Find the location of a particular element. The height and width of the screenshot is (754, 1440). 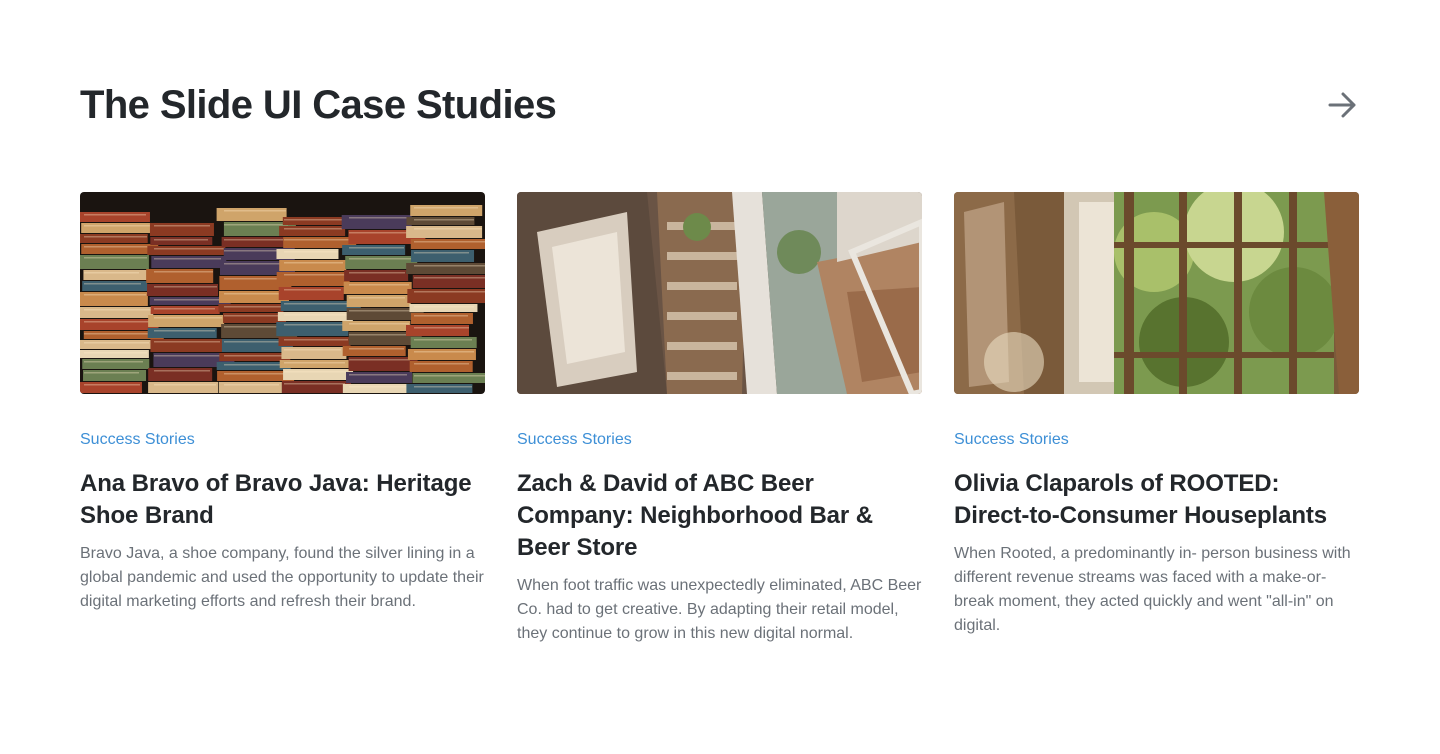

sunroom-plants-image is located at coordinates (1156, 293).